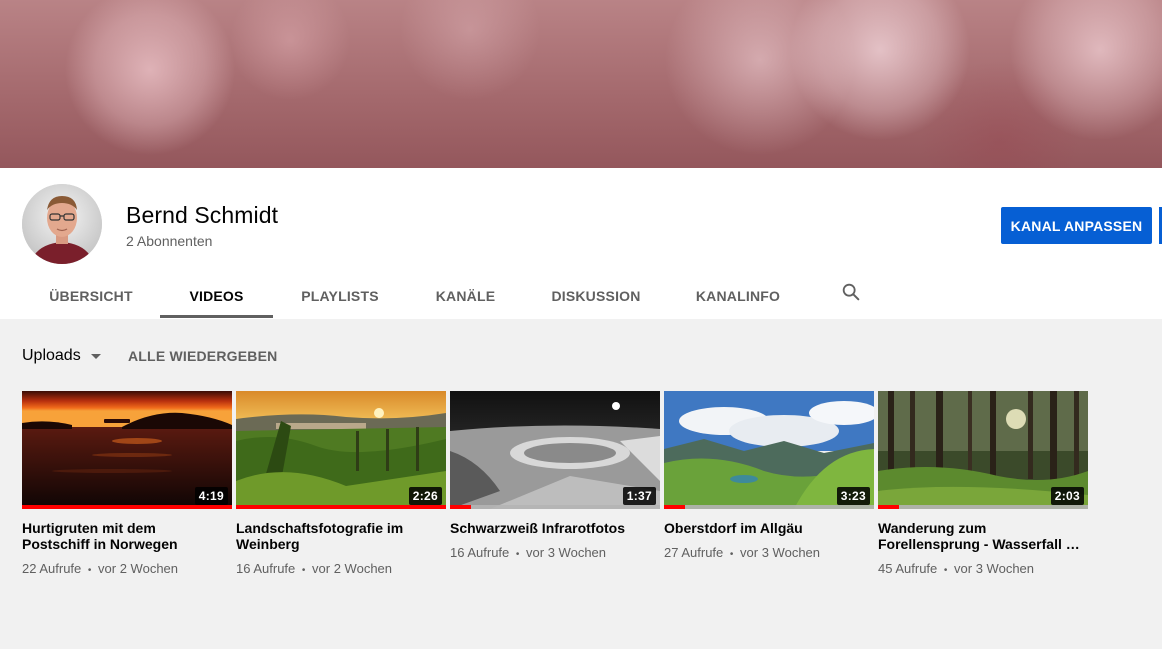 This screenshot has width=1162, height=649. Describe the element at coordinates (202, 356) in the screenshot. I see `play-all-button: ALLE WIEDERGEBEN` at that location.